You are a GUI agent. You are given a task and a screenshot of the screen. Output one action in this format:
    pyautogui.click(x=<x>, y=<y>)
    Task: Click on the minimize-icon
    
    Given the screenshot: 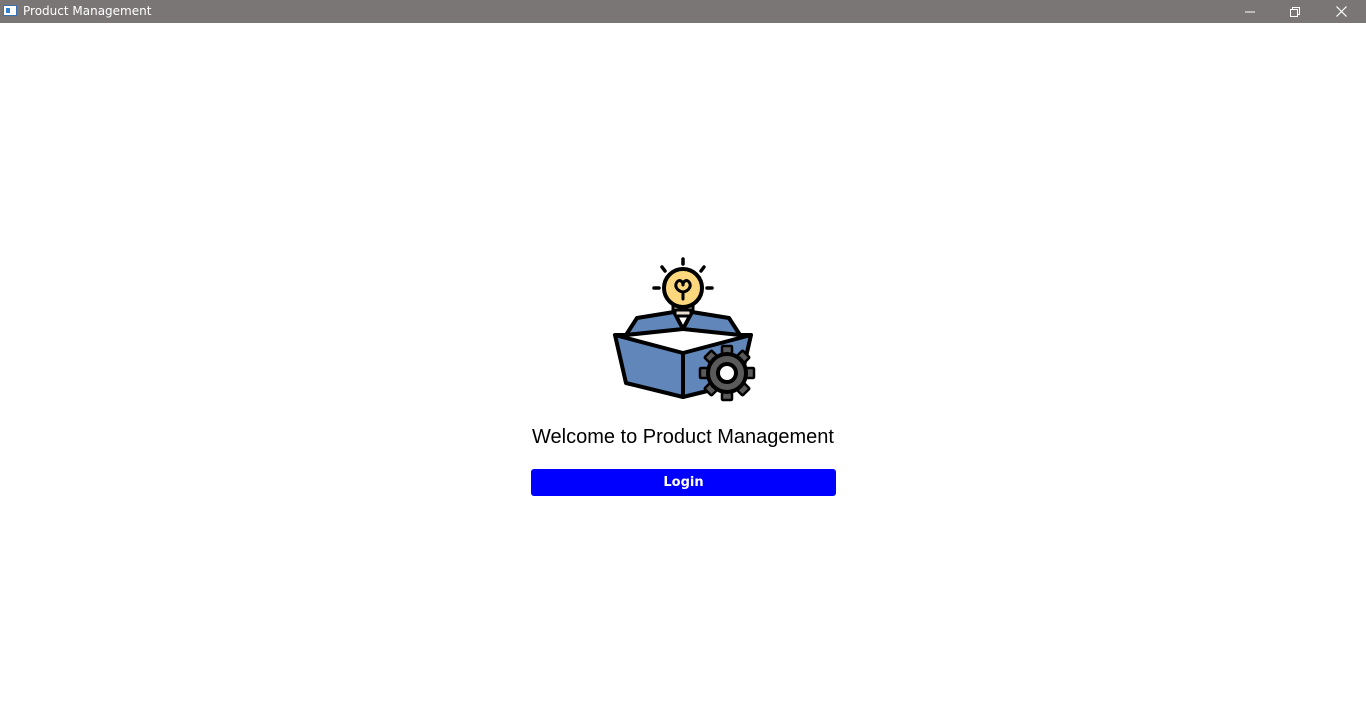 What is the action you would take?
    pyautogui.click(x=1250, y=11)
    